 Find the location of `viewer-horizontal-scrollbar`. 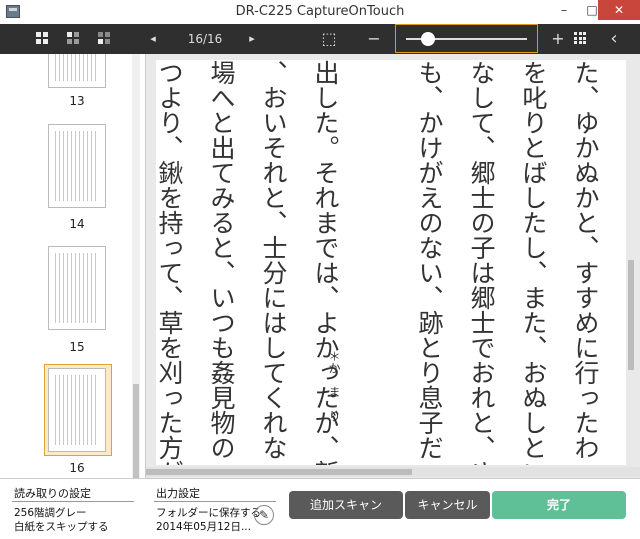

viewer-horizontal-scrollbar is located at coordinates (393, 472).